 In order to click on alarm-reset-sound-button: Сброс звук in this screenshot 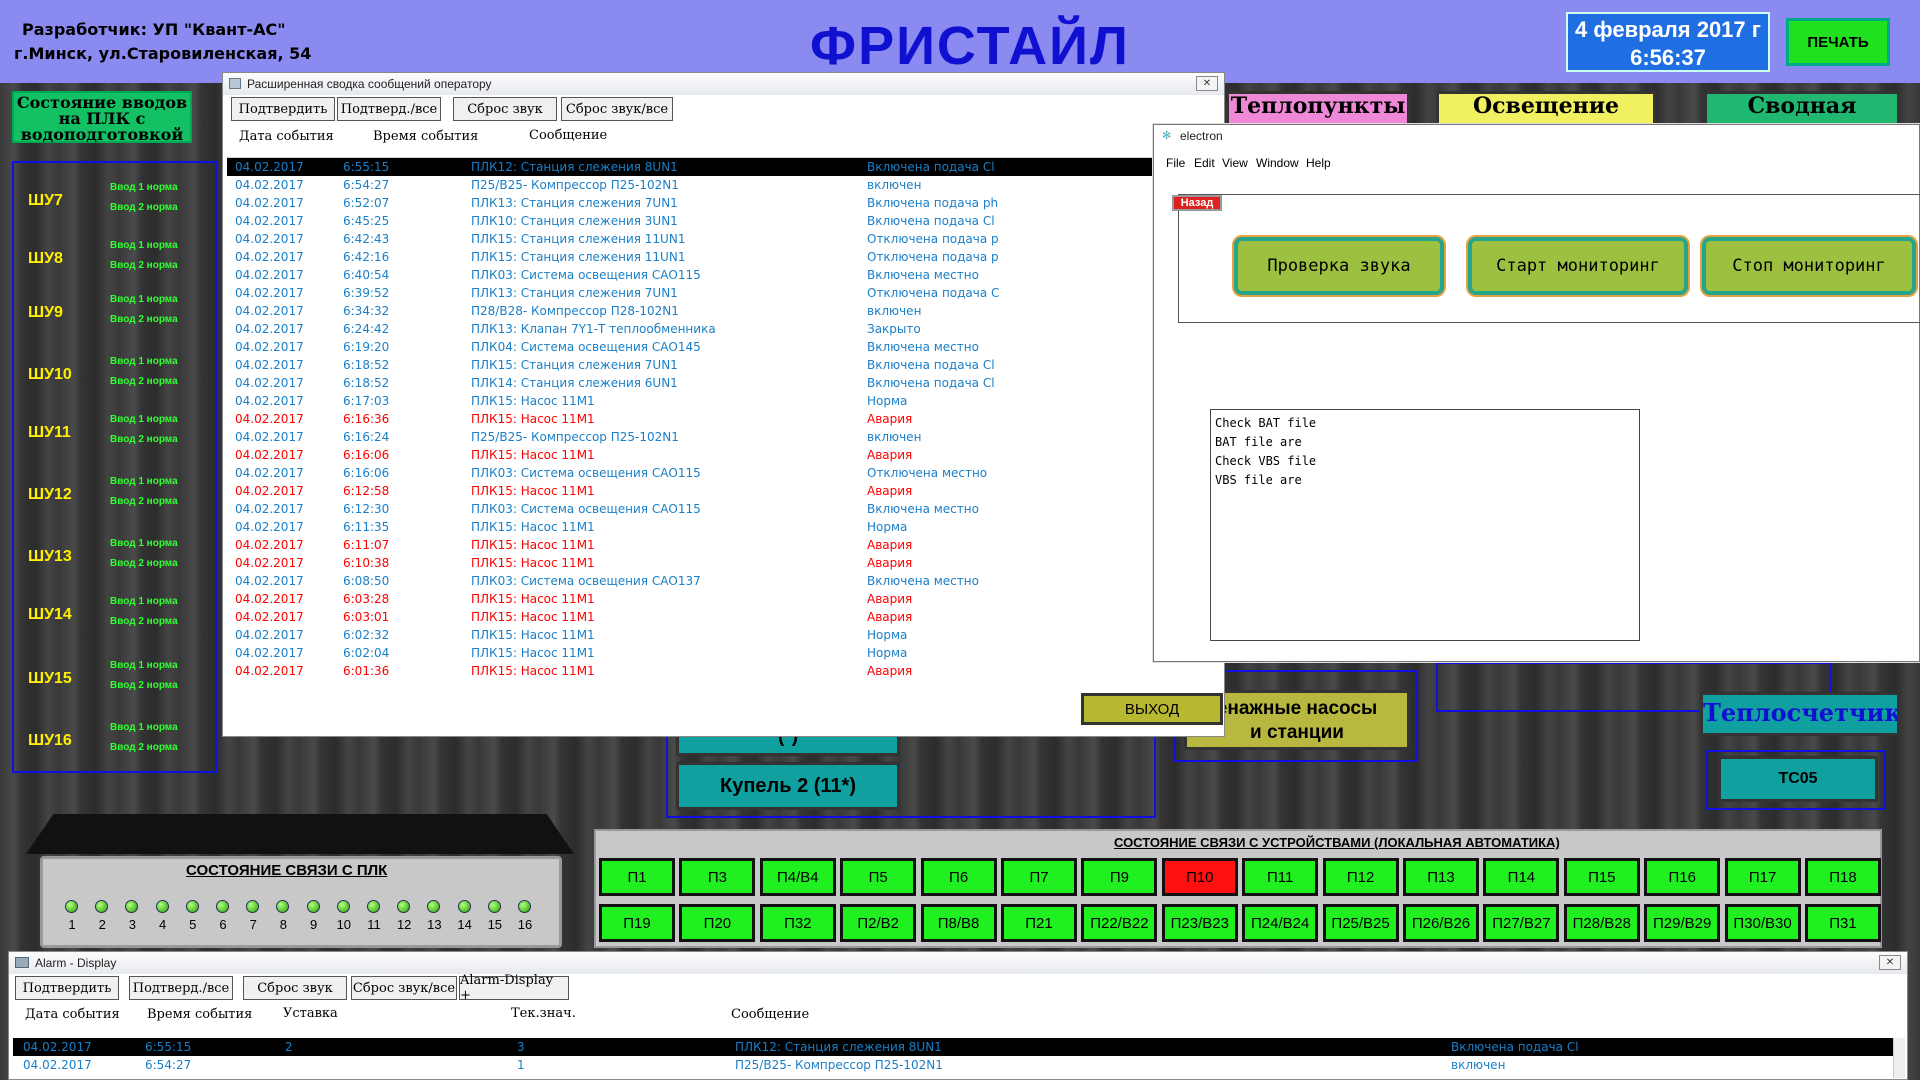, I will do `click(295, 988)`.